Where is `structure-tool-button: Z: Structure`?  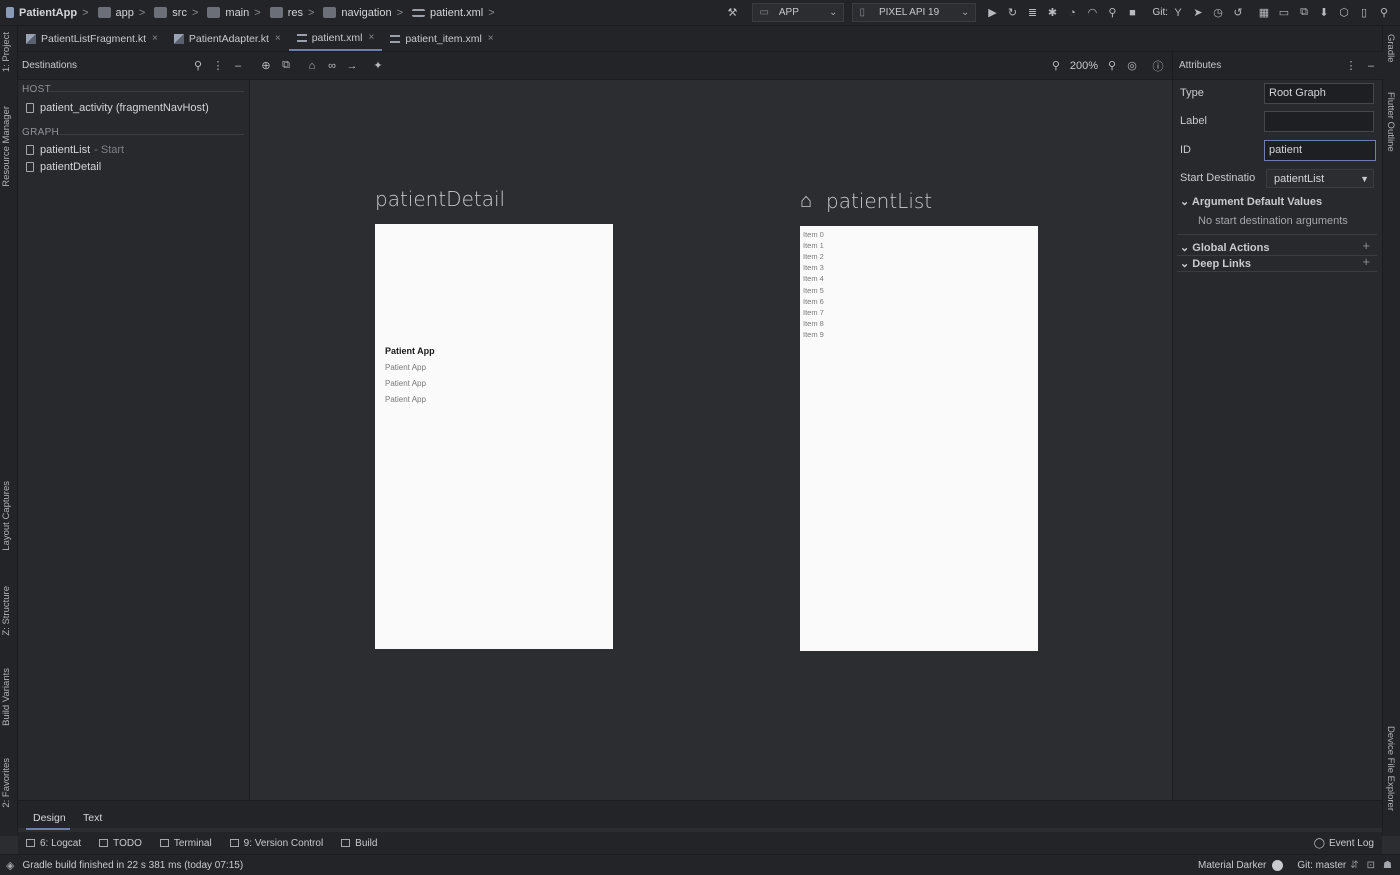 structure-tool-button: Z: Structure is located at coordinates (6, 611).